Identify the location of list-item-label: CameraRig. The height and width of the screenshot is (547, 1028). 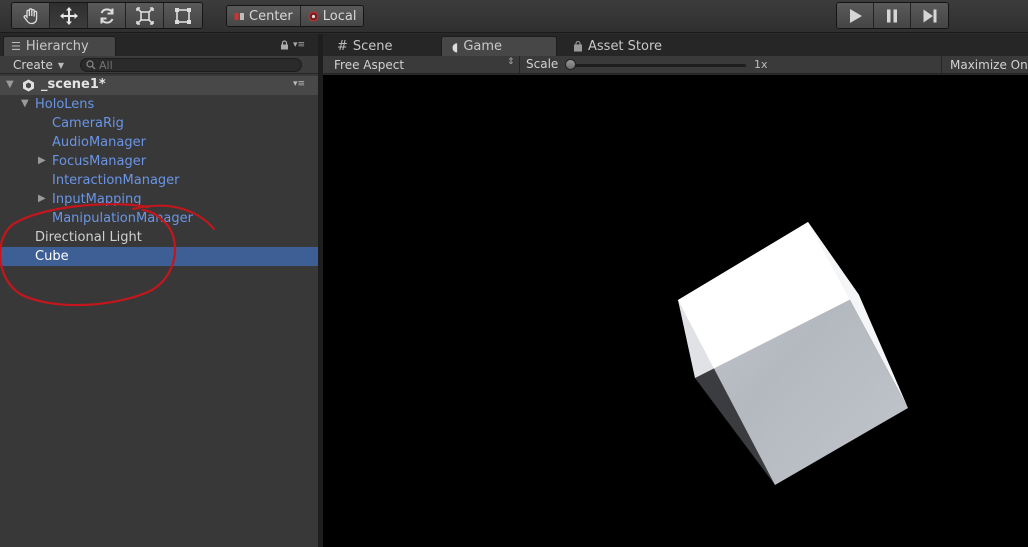
(88, 123).